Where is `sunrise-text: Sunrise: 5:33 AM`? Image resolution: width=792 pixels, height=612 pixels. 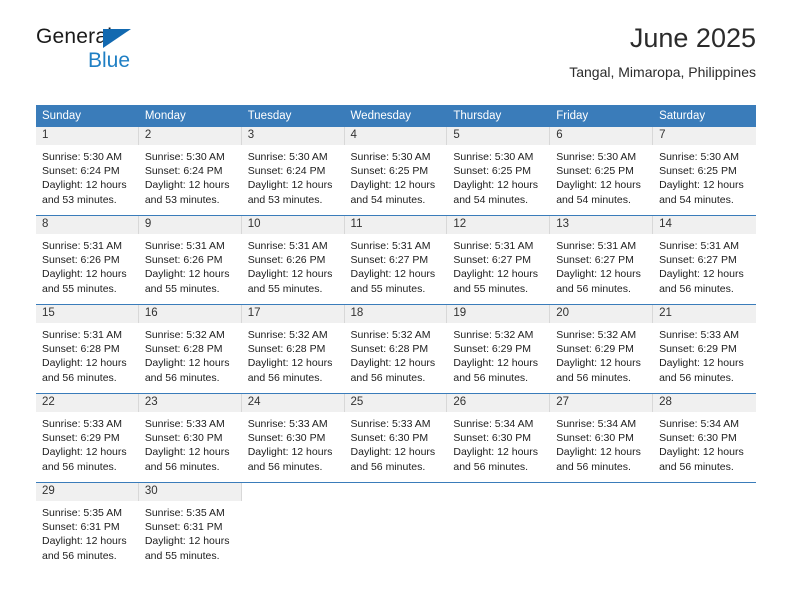
sunrise-text: Sunrise: 5:33 AM is located at coordinates (390, 424).